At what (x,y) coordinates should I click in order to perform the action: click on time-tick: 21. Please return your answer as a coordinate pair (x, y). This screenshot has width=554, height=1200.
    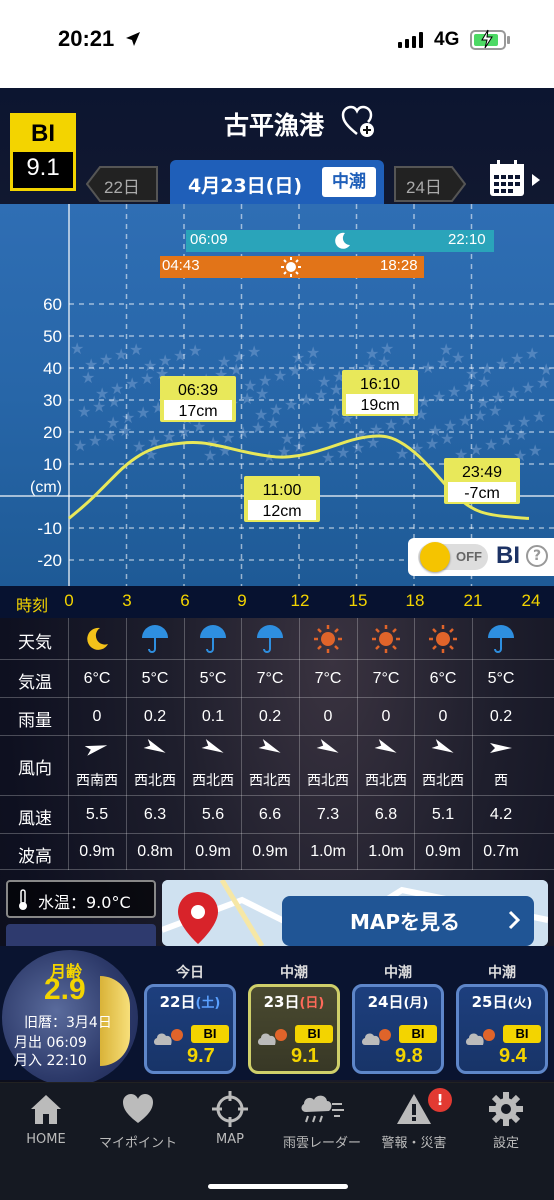
    Looking at the image, I should click on (473, 600).